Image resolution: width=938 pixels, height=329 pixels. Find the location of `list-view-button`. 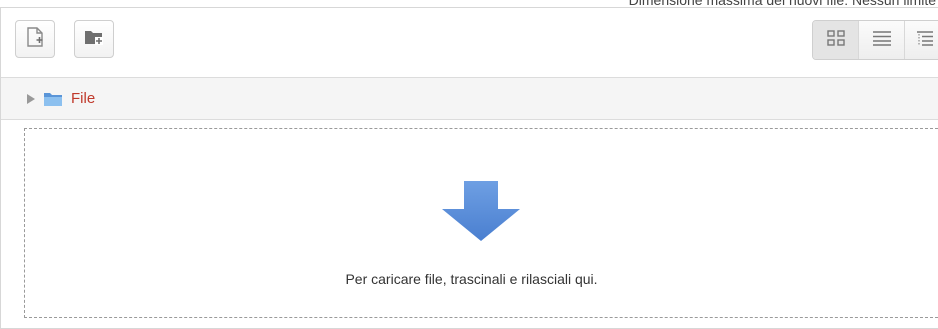

list-view-button is located at coordinates (882, 40).